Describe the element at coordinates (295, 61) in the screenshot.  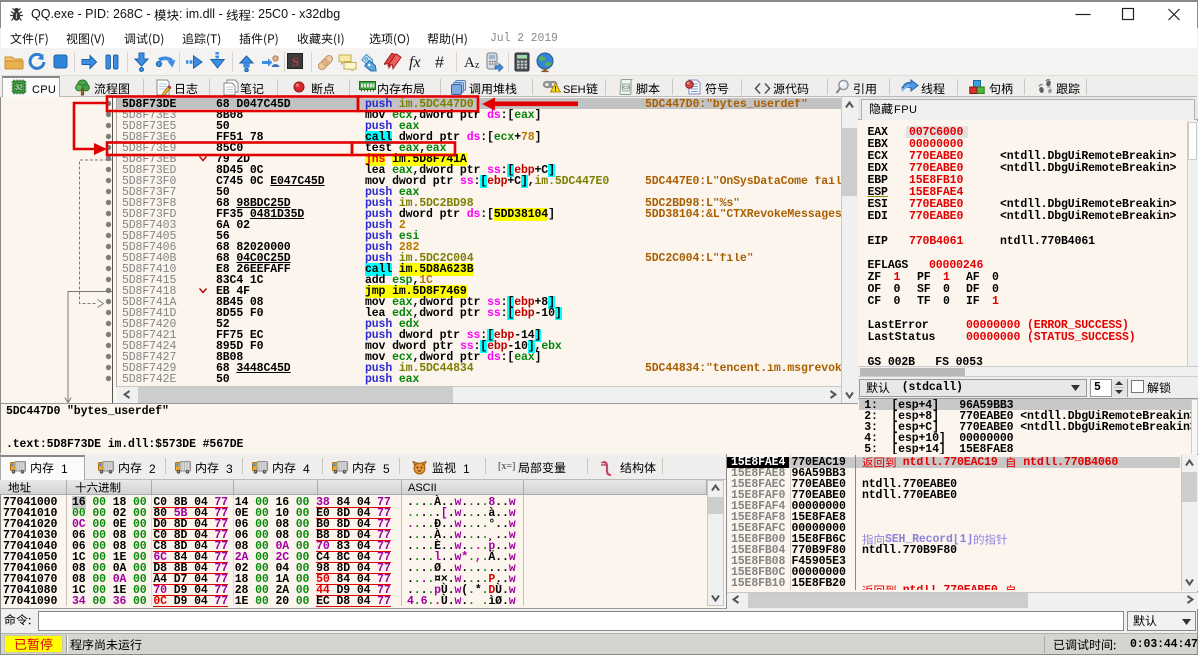
I see `svg-text: S` at that location.